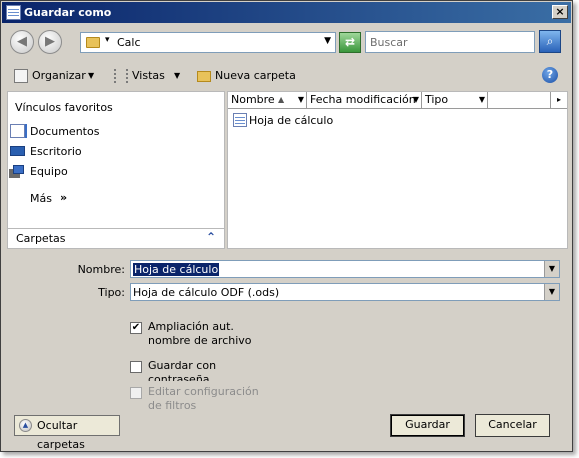 The width and height of the screenshot is (579, 458). I want to click on file-name: Hoja de cálculo, so click(291, 120).